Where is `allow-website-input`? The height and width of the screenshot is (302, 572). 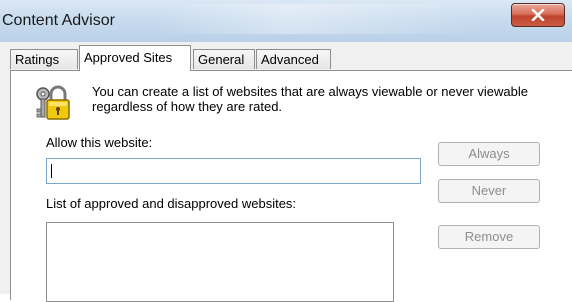 allow-website-input is located at coordinates (233, 171).